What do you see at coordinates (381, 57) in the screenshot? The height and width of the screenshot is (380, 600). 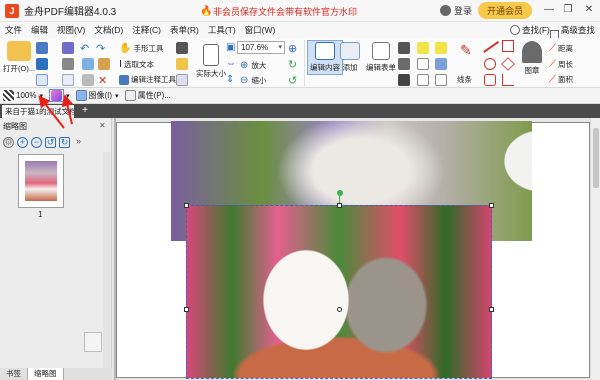 I see `edit-form-button: 编辑表单` at bounding box center [381, 57].